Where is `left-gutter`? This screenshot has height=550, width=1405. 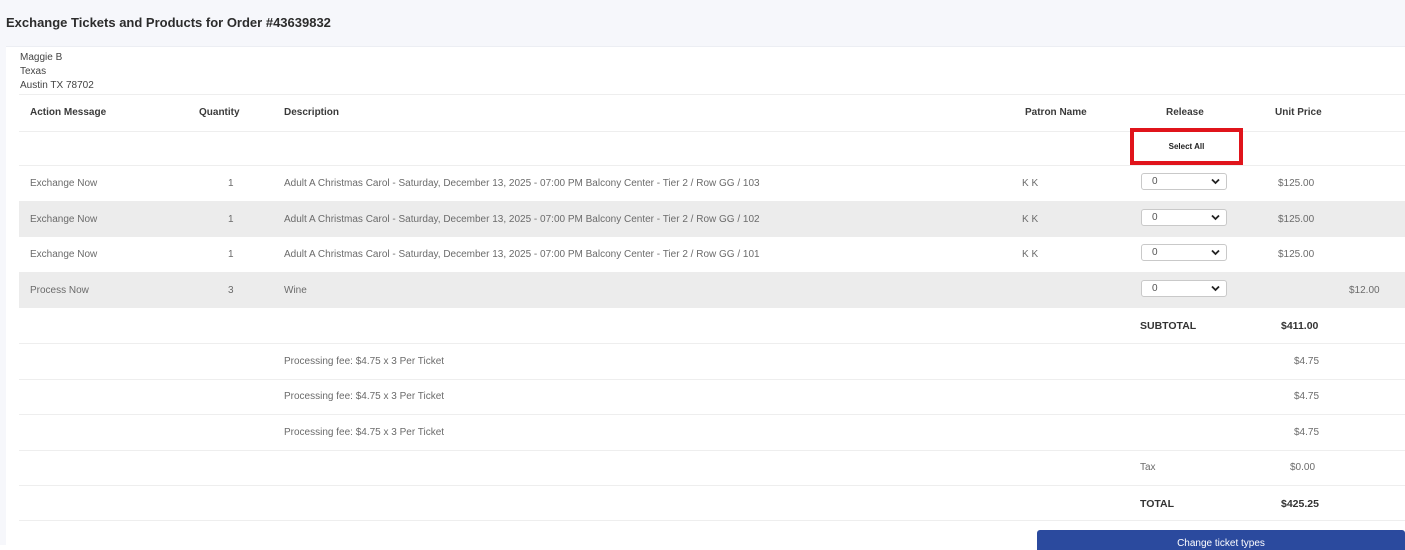
left-gutter is located at coordinates (3, 295).